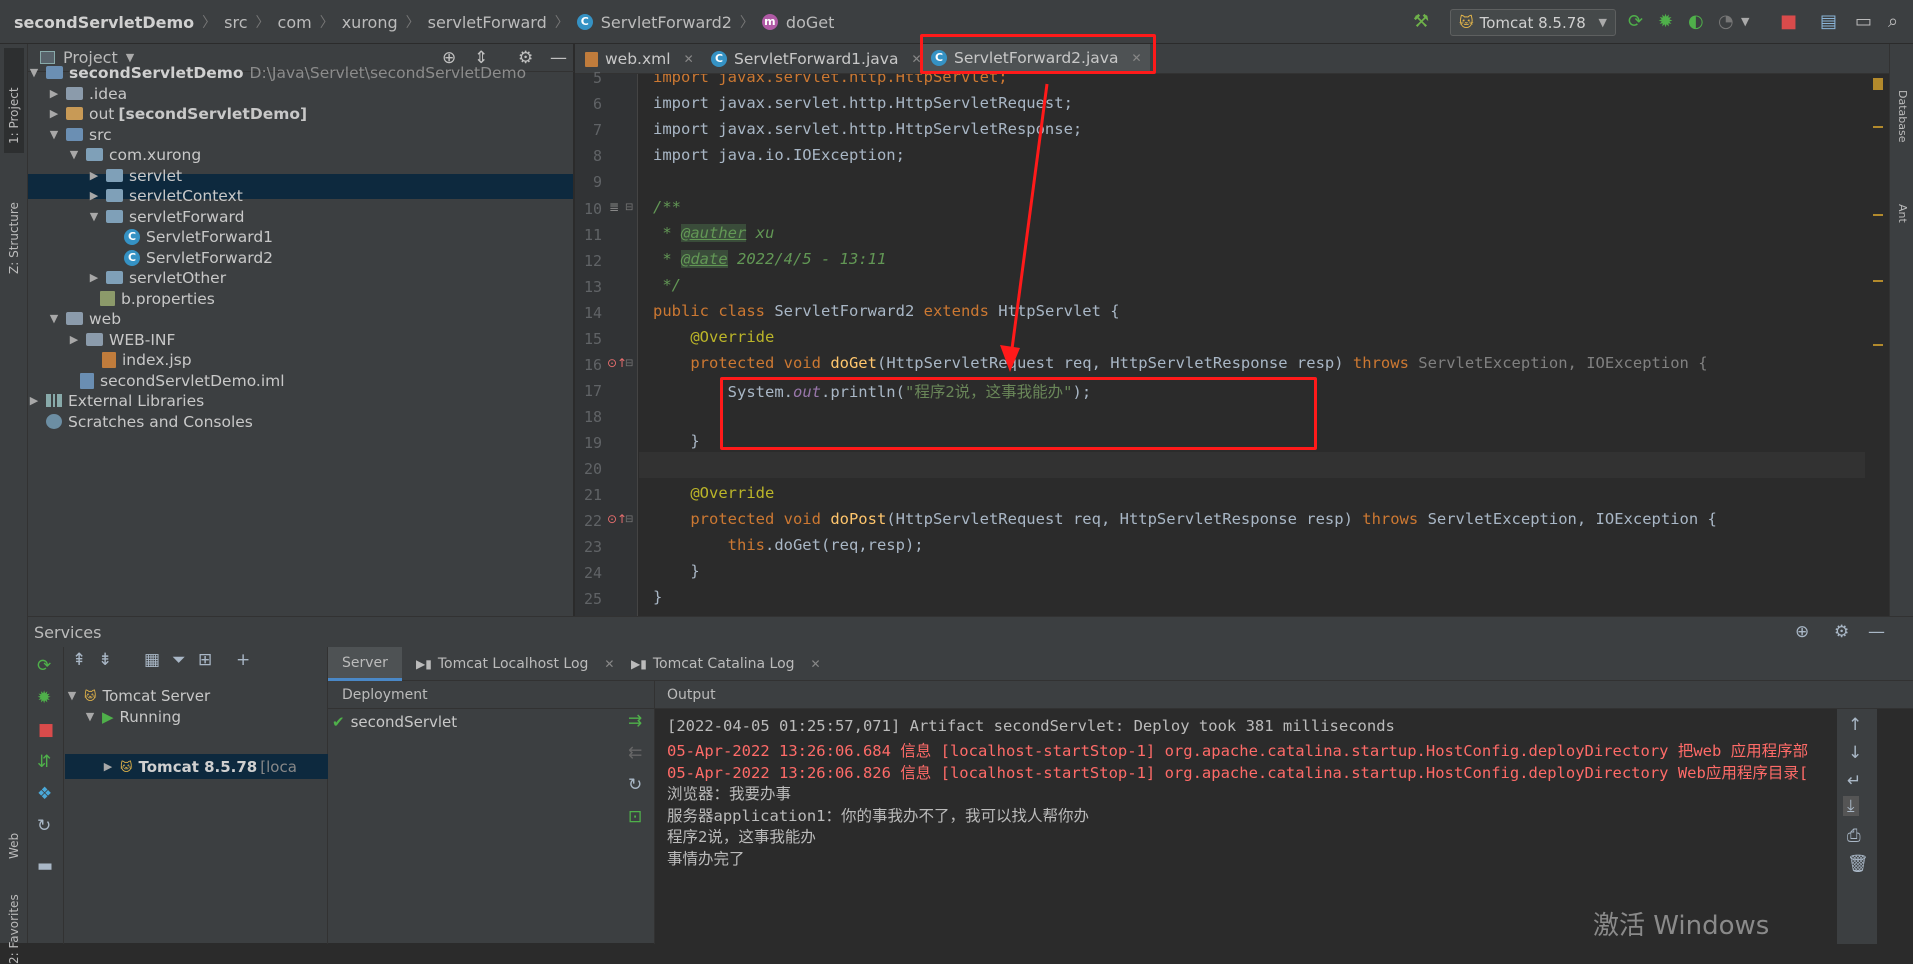 The image size is (1913, 964). I want to click on tab-tomcat-catalina-log: ▶▮ Tomcat Catalina Log ✕, so click(726, 664).